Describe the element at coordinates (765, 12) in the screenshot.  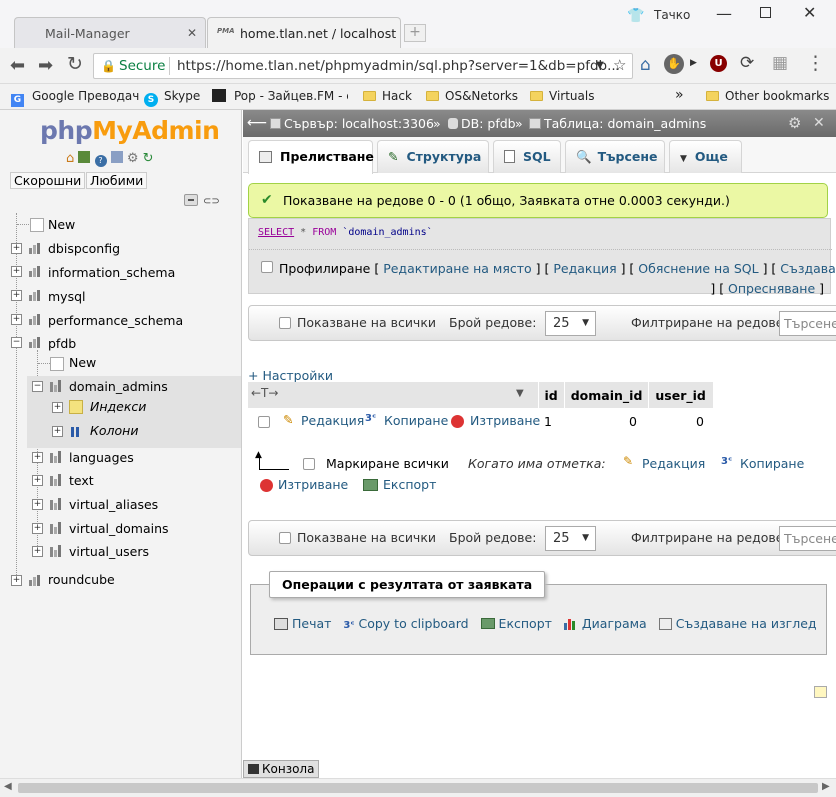
I see `maximize-button` at that location.